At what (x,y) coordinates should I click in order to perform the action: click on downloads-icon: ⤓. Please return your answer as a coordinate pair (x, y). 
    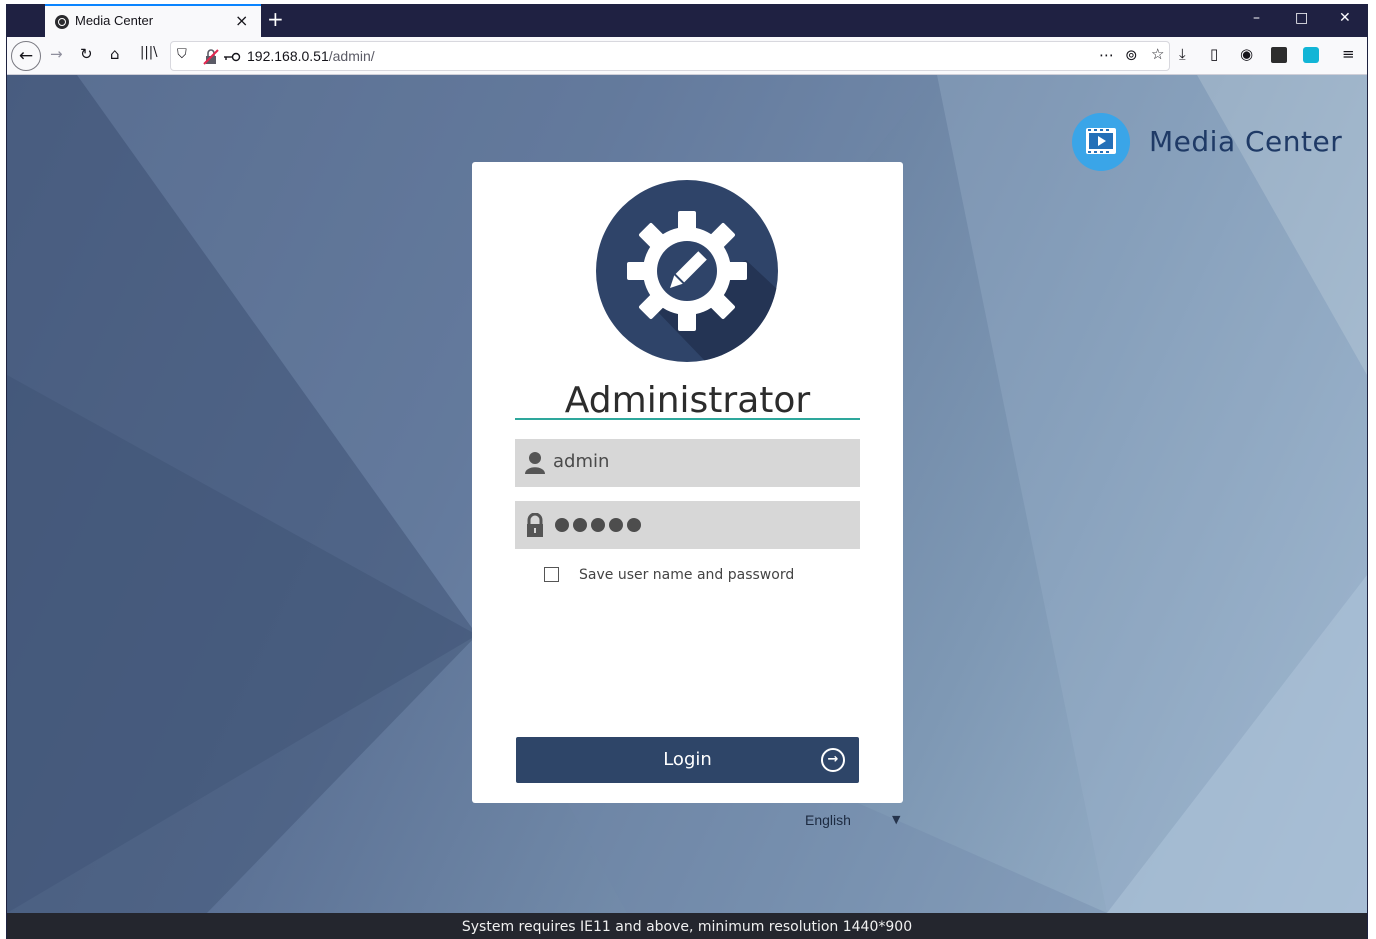
    Looking at the image, I should click on (1182, 54).